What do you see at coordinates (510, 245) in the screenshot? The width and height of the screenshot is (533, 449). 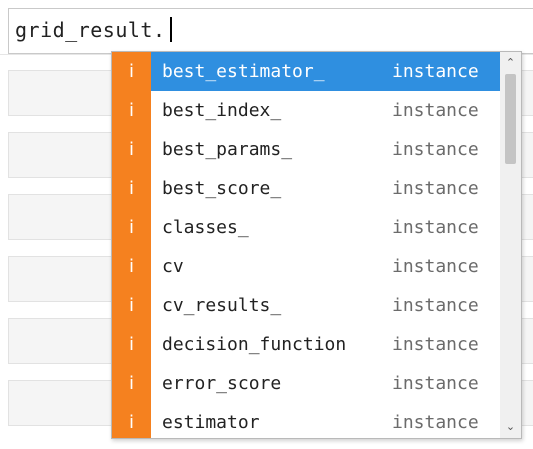 I see `popup-scrollbar: ⌃ ⌄` at bounding box center [510, 245].